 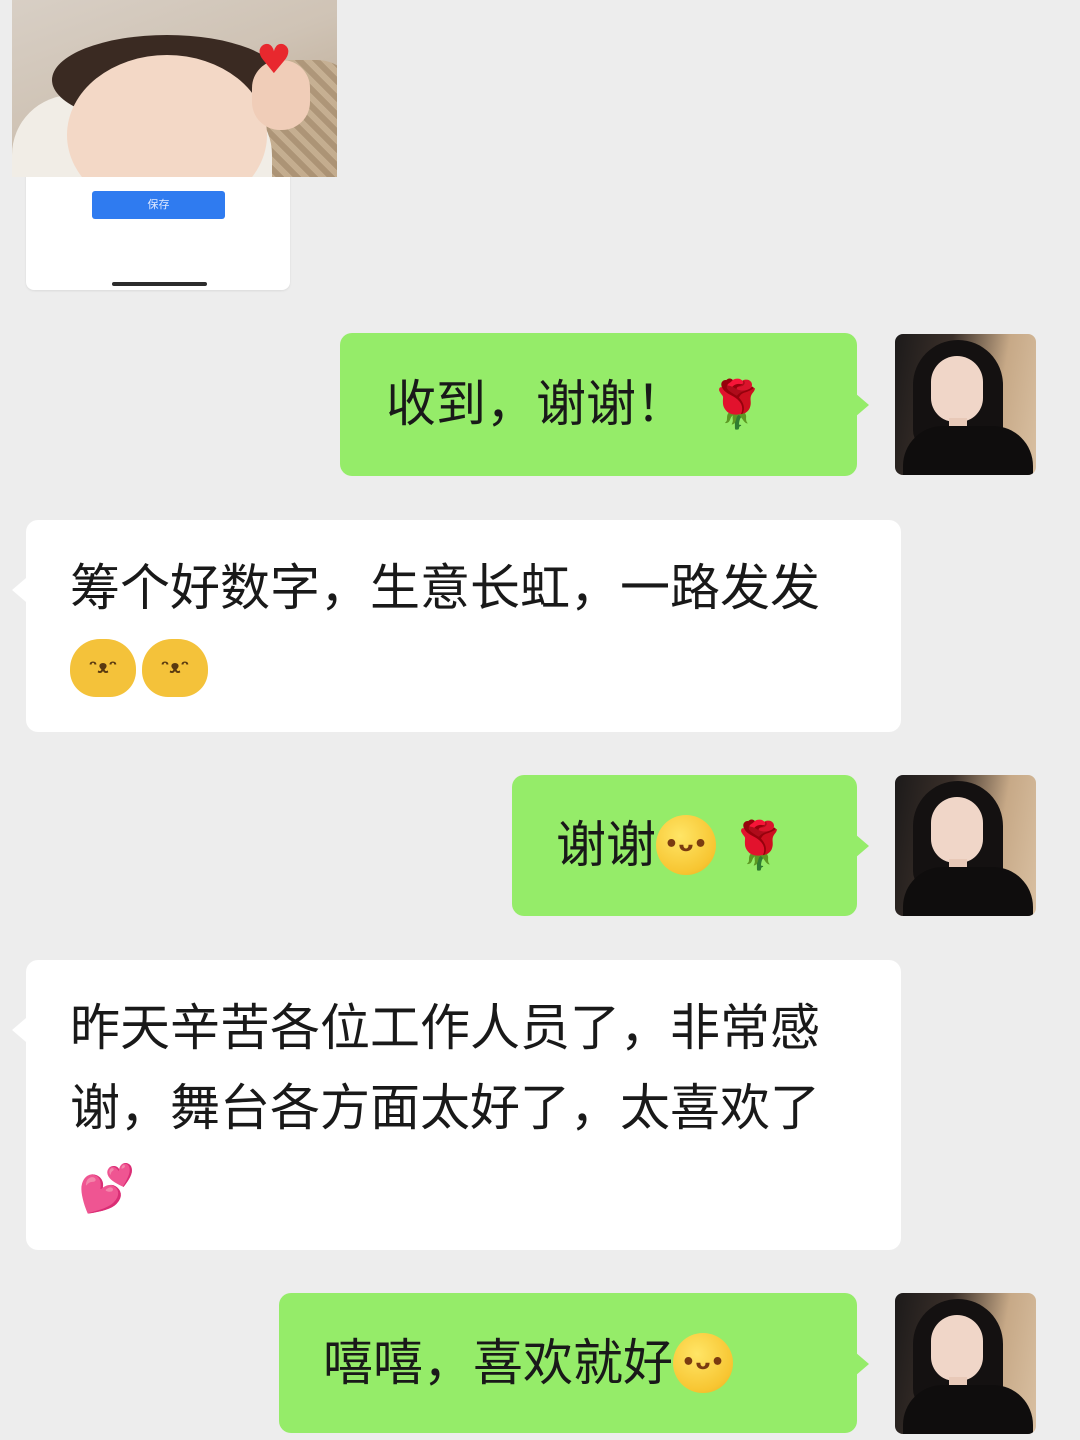 I want to click on message-text: 谢谢, so click(x=606, y=845).